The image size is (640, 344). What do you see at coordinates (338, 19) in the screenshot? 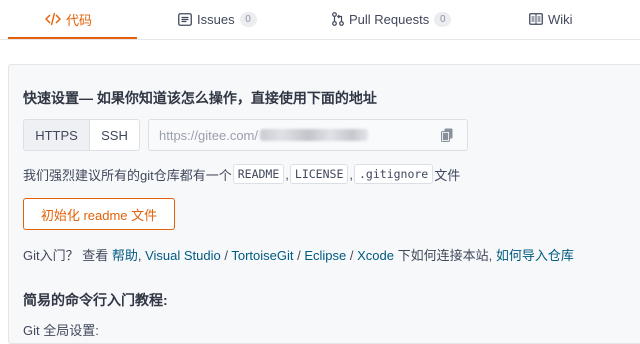
I see `pull-request-icon` at bounding box center [338, 19].